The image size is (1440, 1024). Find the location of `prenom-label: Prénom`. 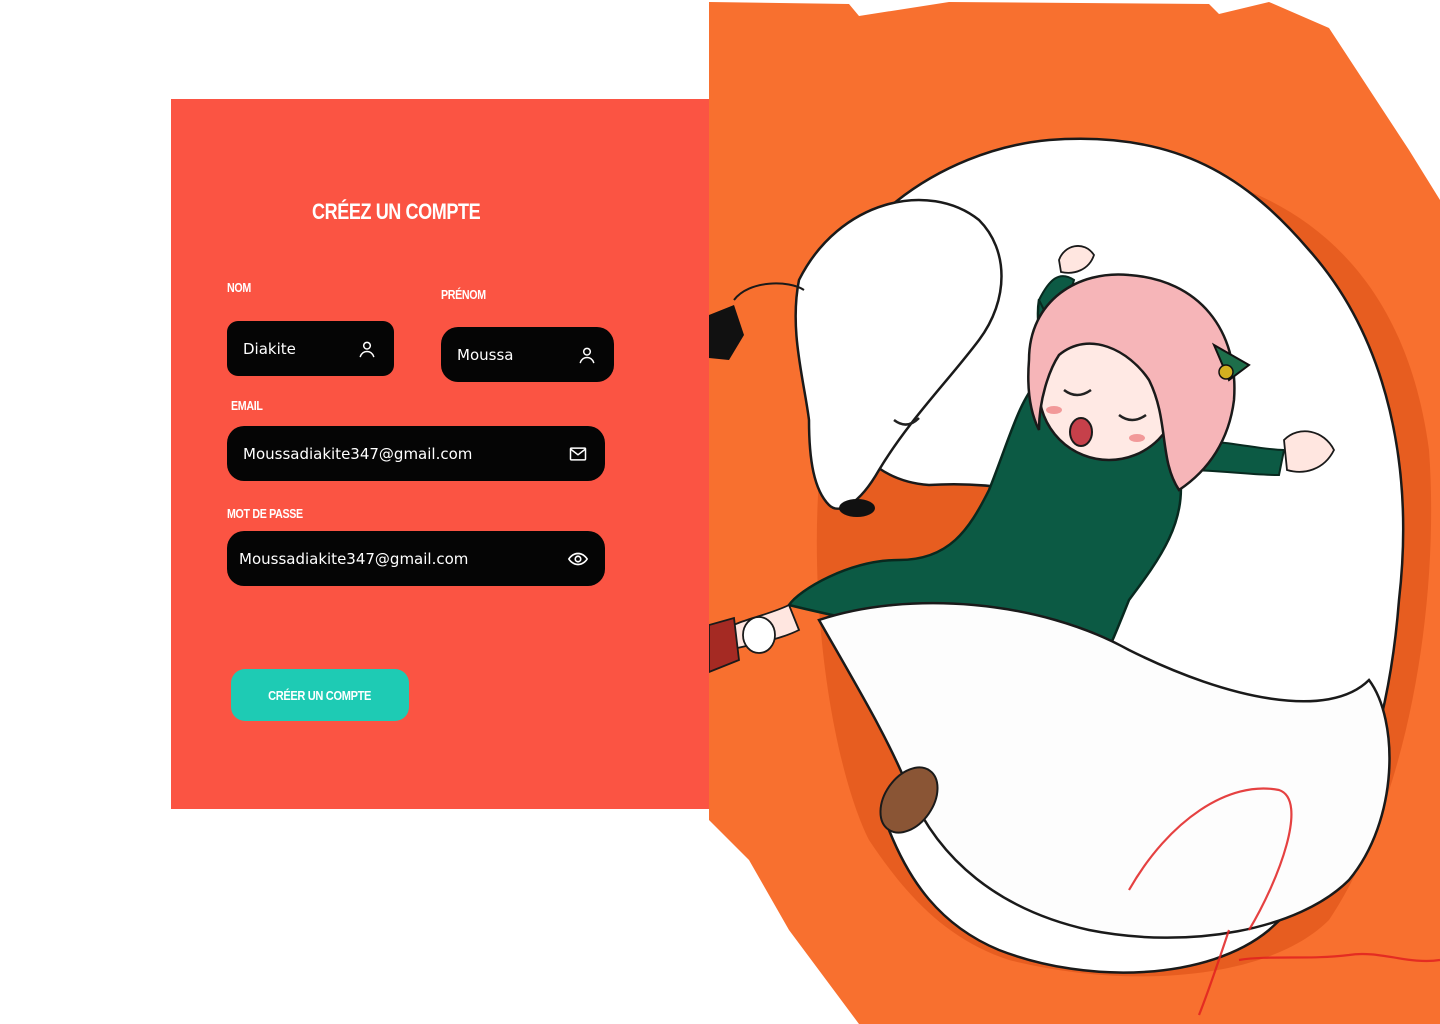

prenom-label: Prénom is located at coordinates (463, 294).